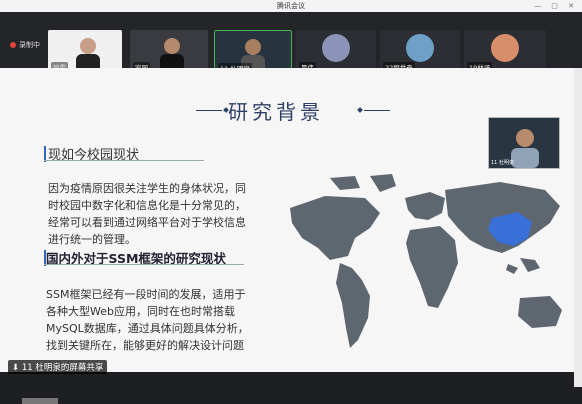 This screenshot has width=582, height=404. I want to click on screen-share-label: ⬇ 11 杜明泉的屏幕共享, so click(58, 367).